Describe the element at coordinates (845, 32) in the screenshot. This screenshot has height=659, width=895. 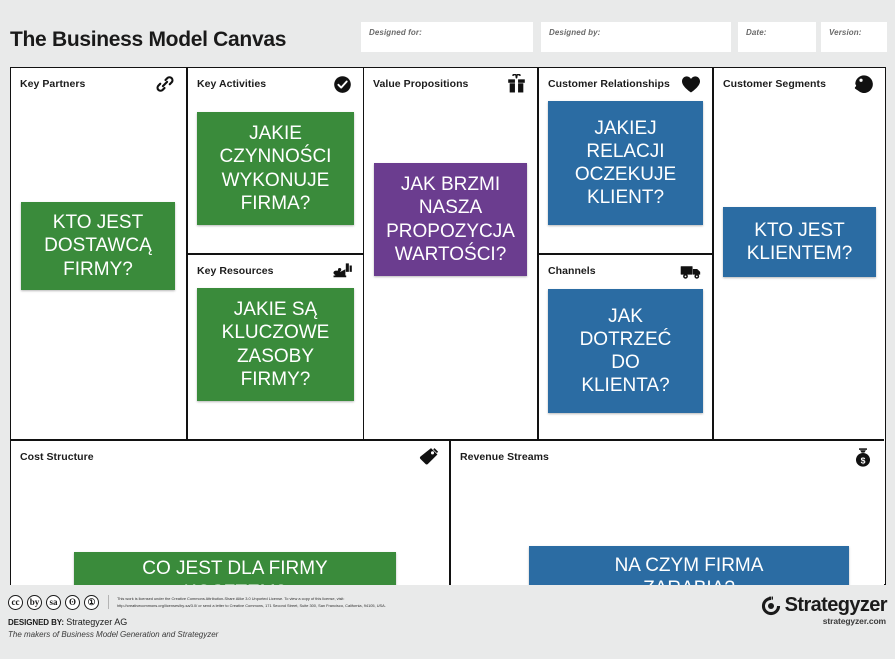
I see `version-label: Version:` at that location.